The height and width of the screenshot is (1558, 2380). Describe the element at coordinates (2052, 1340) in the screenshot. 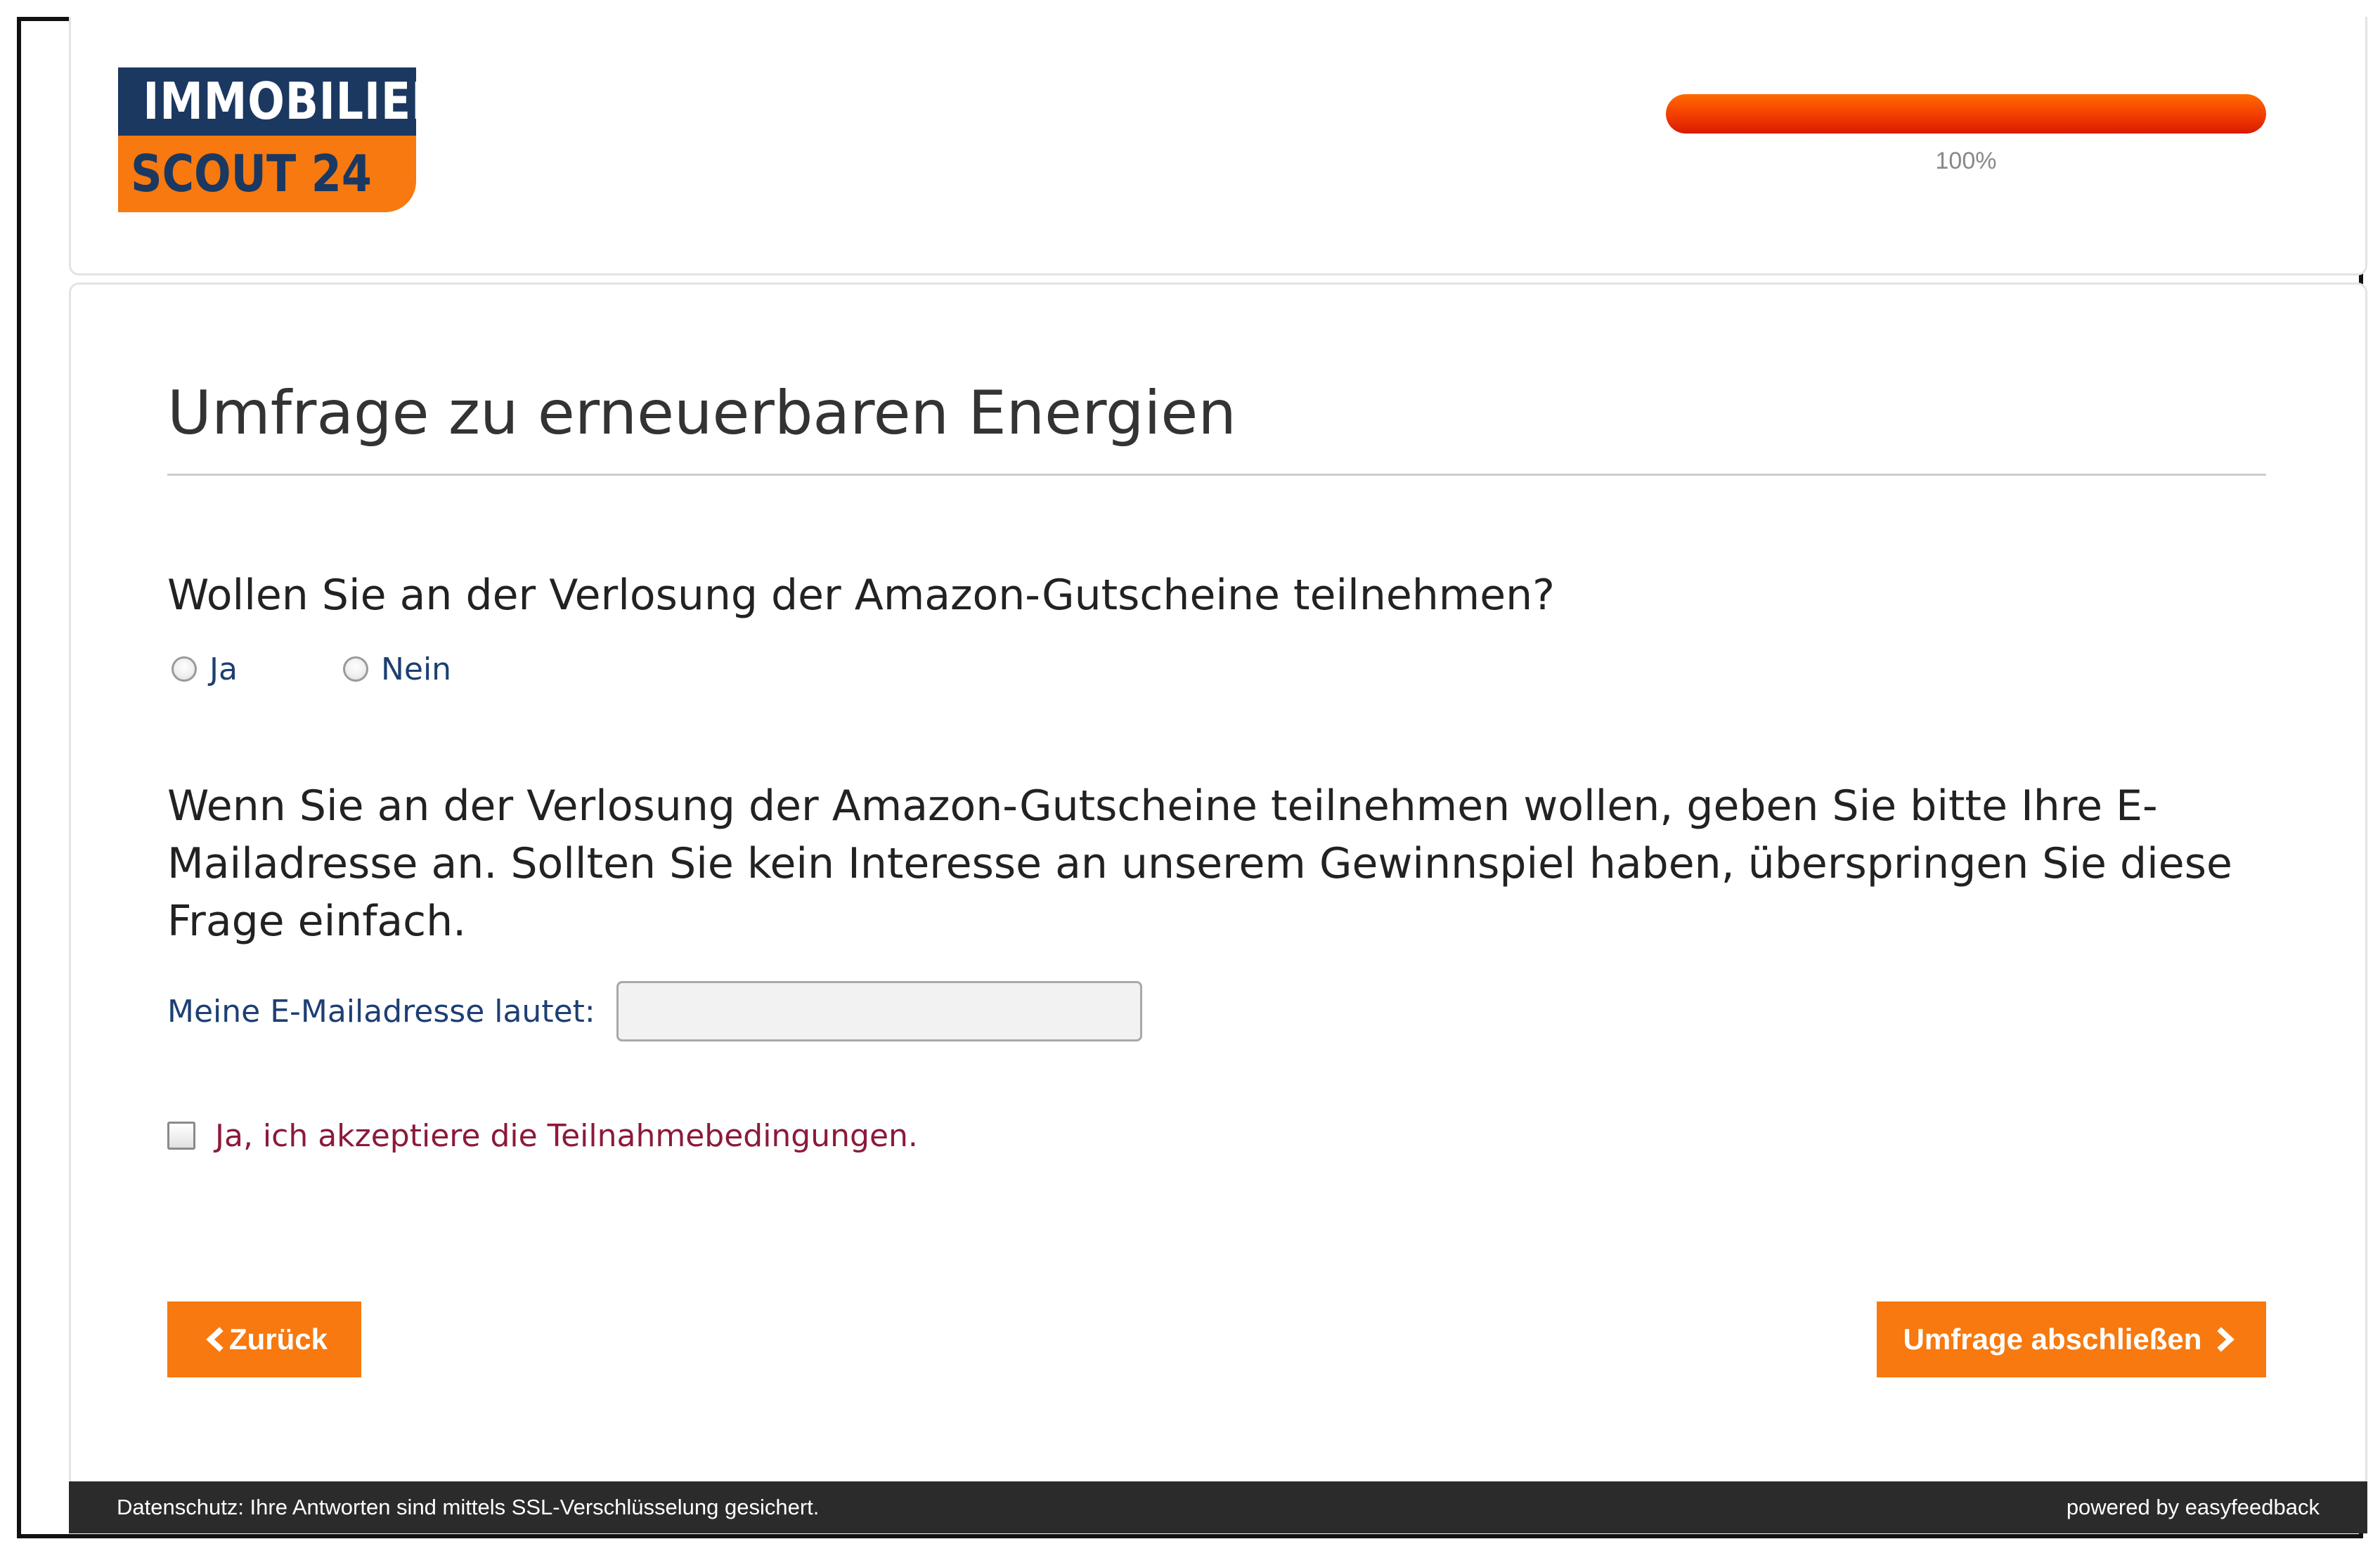

I see `finish-button-label: Umfrage abschließen` at that location.